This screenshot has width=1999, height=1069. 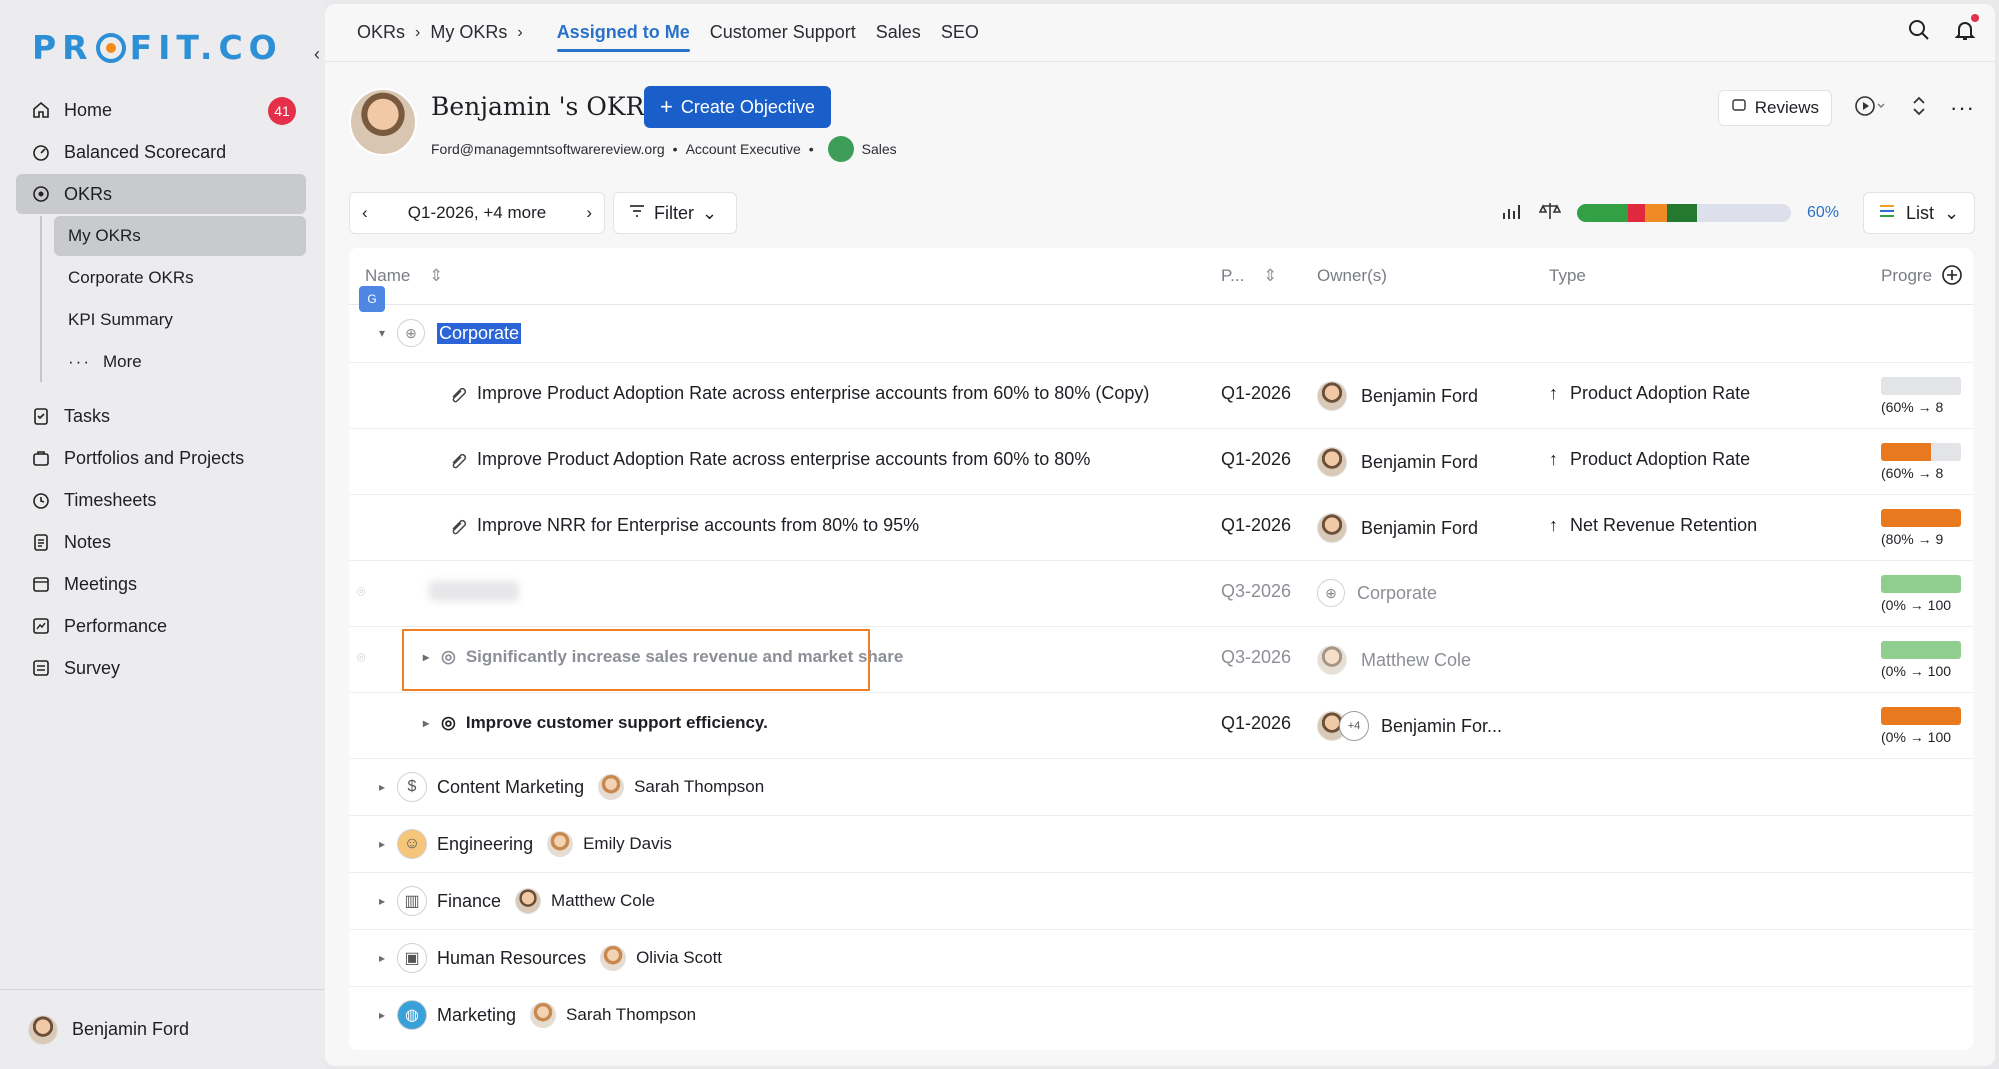 I want to click on objective-name: Improve customer support efficiency., so click(x=617, y=723).